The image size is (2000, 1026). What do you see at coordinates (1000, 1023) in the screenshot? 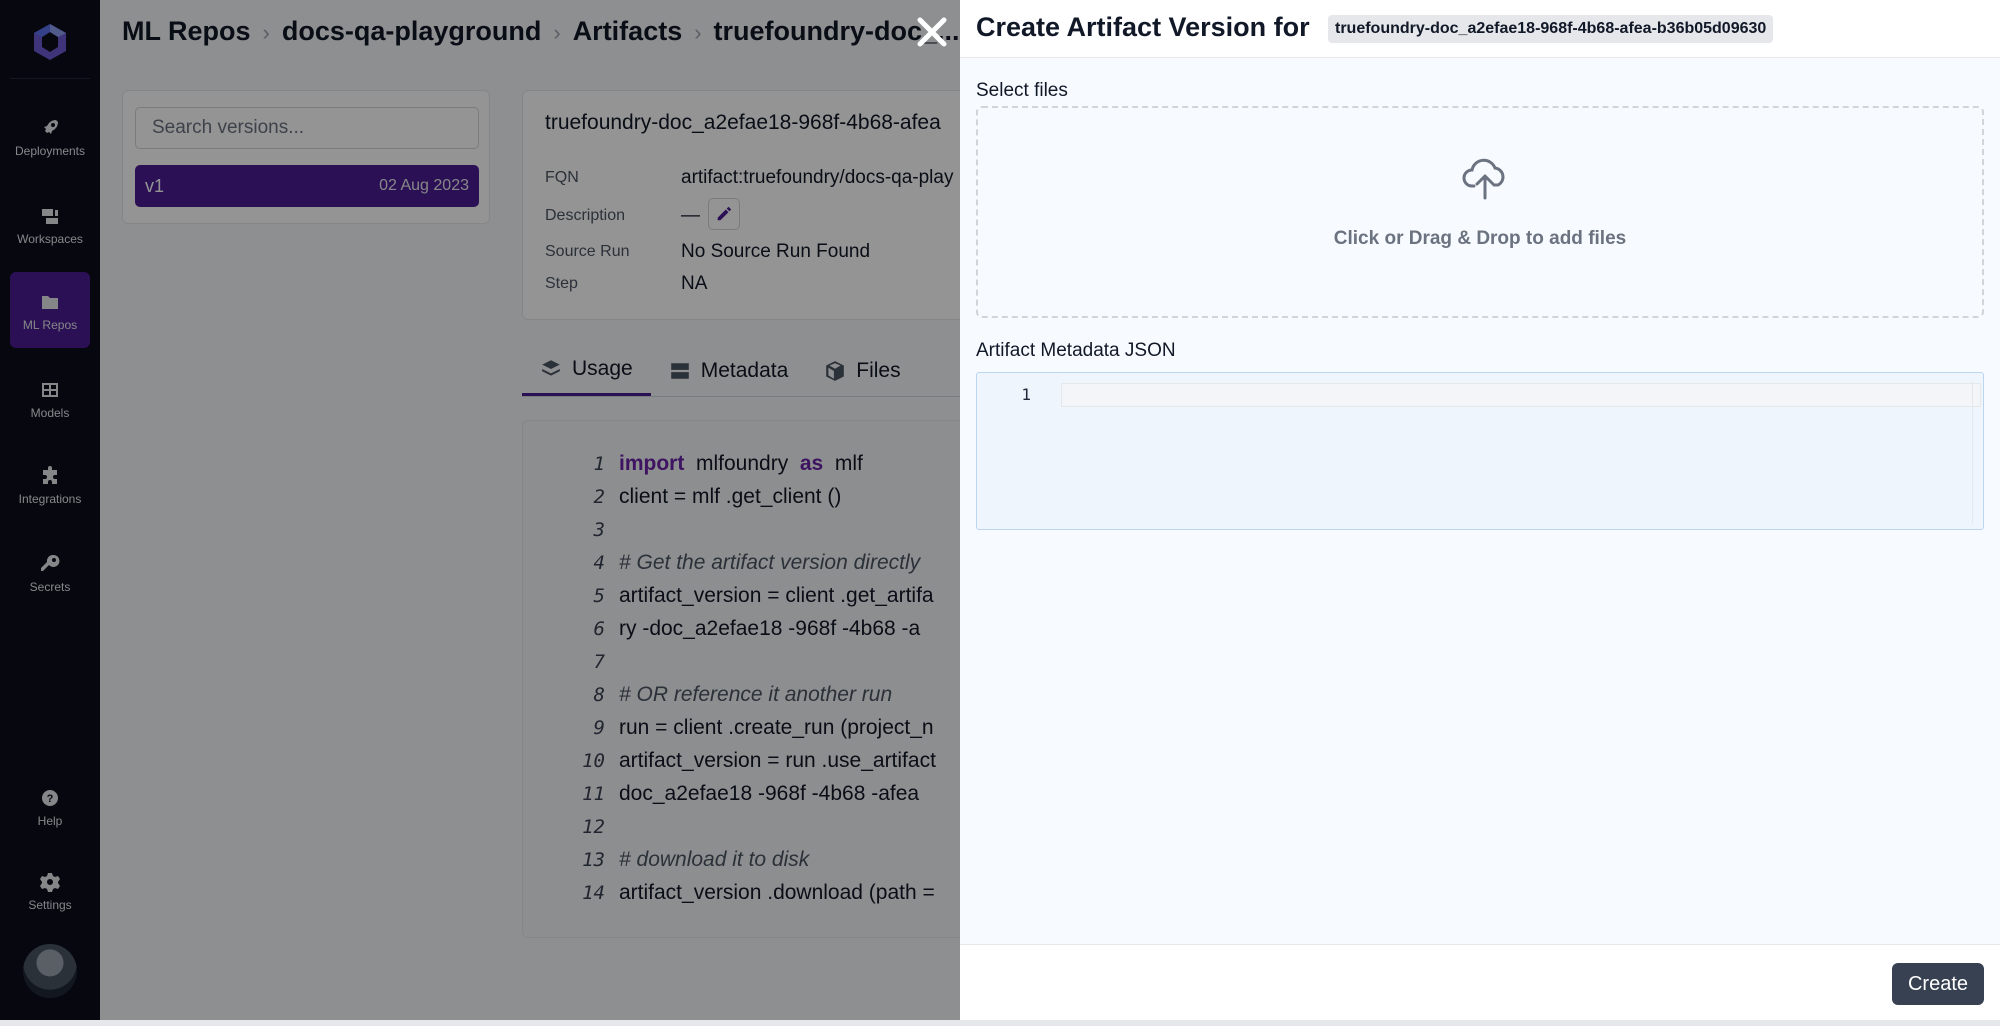
I see `horizontal-scrollbar` at bounding box center [1000, 1023].